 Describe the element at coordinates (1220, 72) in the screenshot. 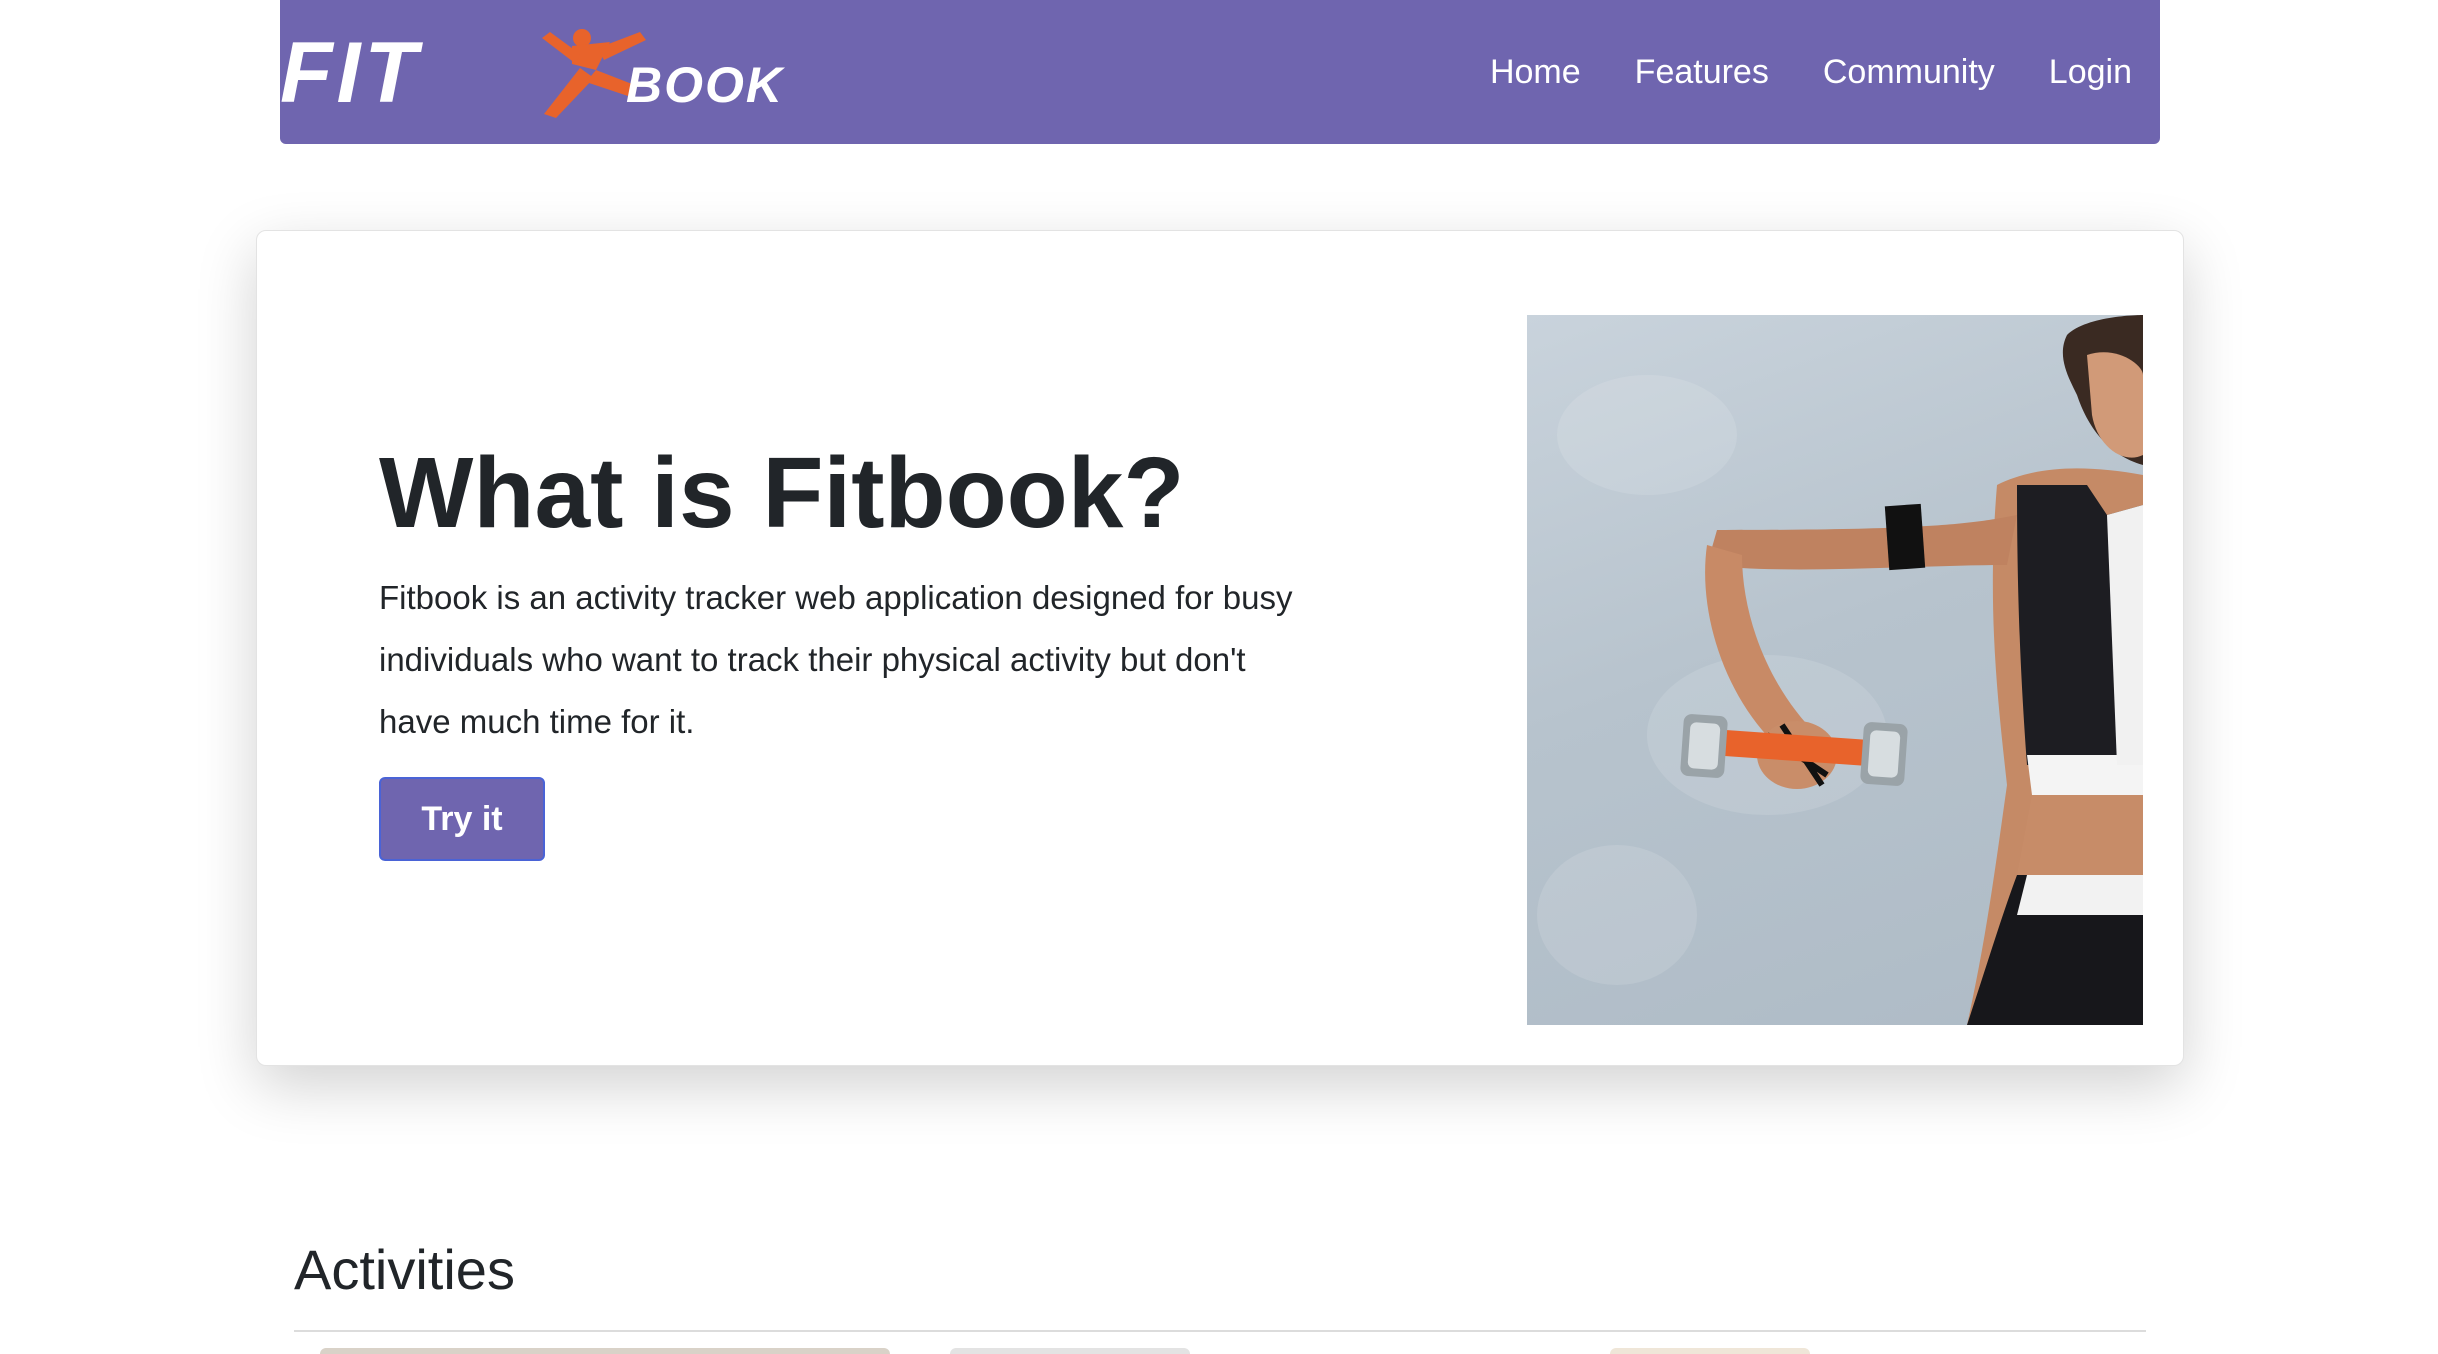

I see `top-navbar: FIT BOOK Home Features Community Login` at that location.